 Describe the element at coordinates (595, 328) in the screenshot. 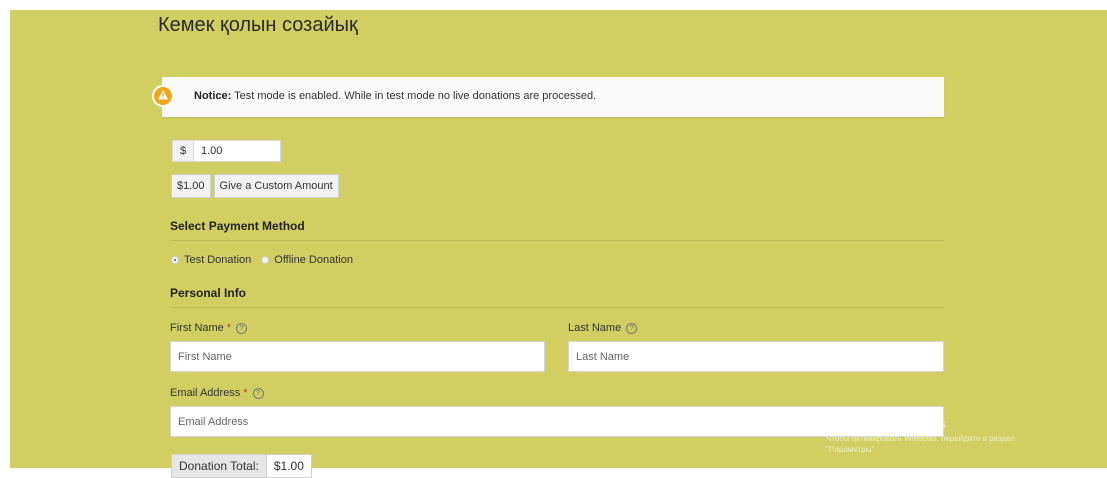

I see `last-name-label-text: Last Name` at that location.